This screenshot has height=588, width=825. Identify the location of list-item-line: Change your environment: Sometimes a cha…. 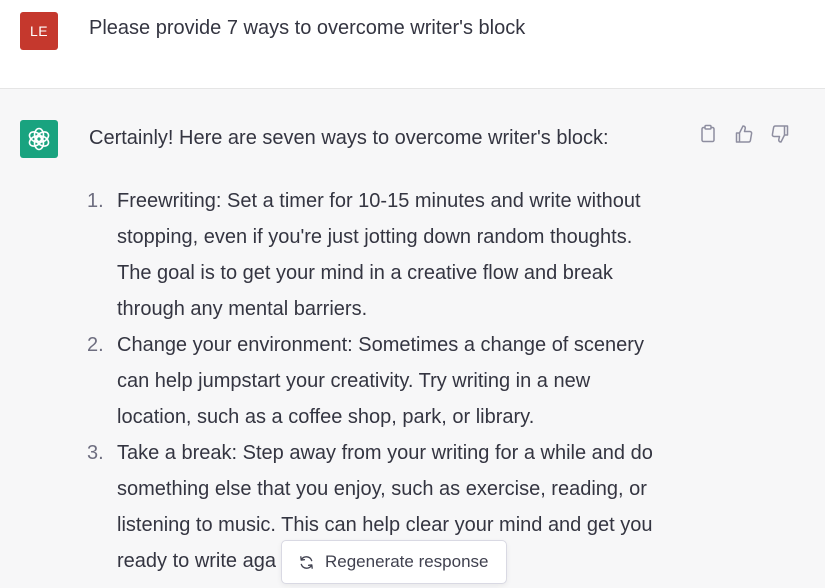
(380, 345).